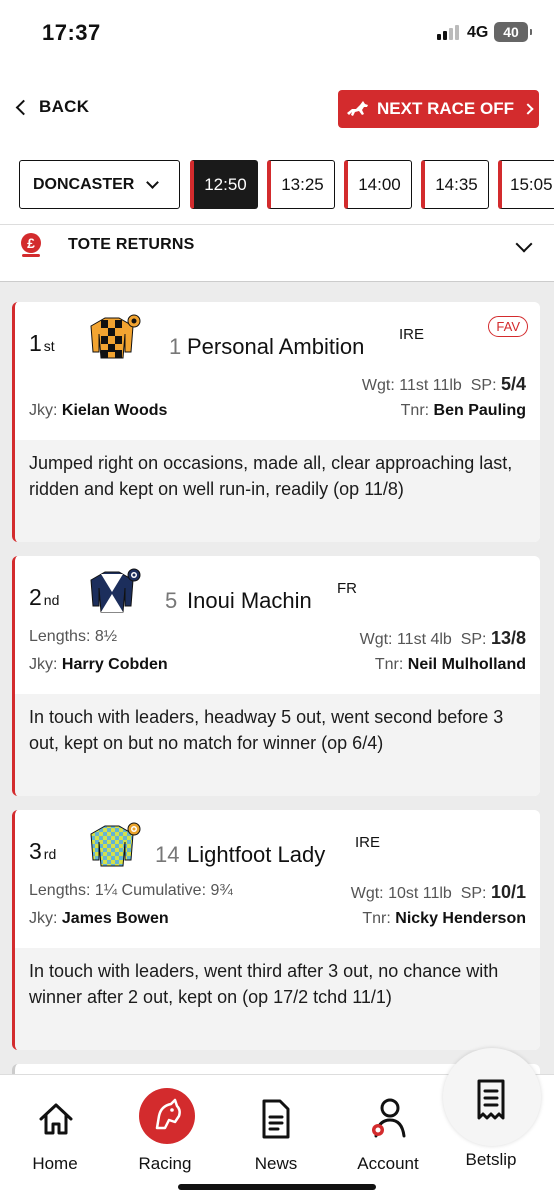 This screenshot has height=1200, width=554. Describe the element at coordinates (71, 32) in the screenshot. I see `status-time: 17:37` at that location.